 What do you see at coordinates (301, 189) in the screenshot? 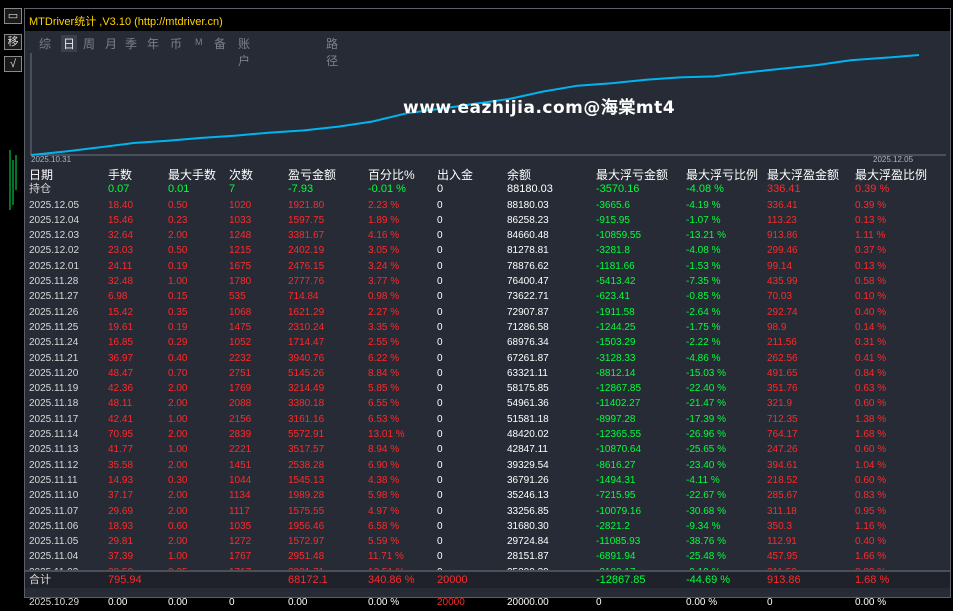
I see `table-cell: -7.93` at bounding box center [301, 189].